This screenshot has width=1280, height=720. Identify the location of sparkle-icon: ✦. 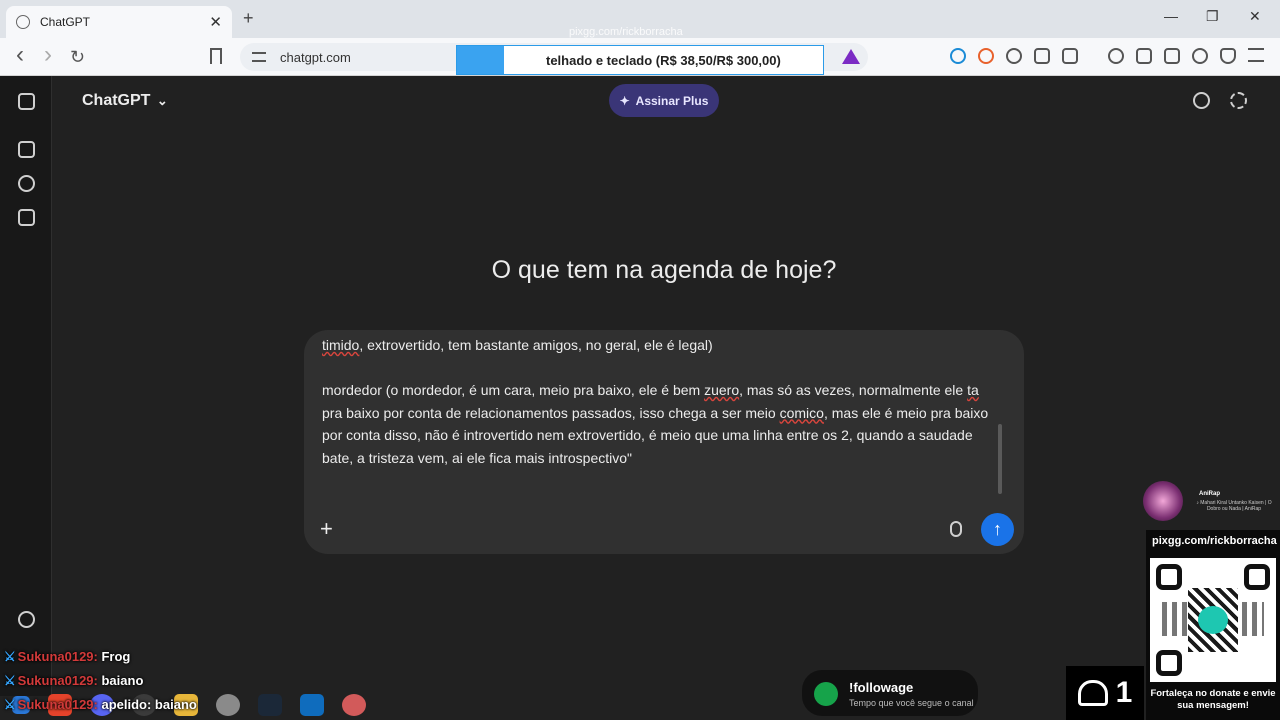
(624, 100).